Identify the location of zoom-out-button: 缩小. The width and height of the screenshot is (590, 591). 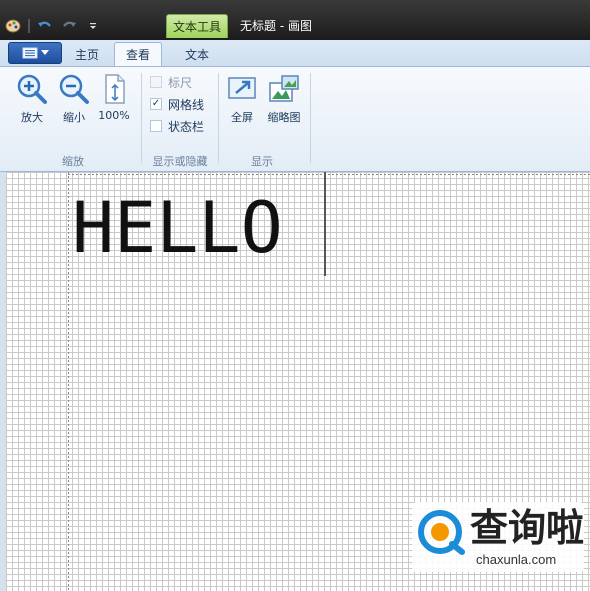
(74, 103).